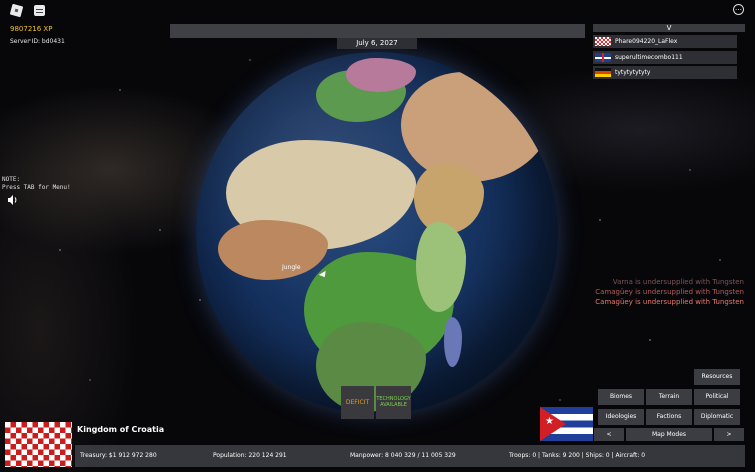  I want to click on player-entry: Phare094220_LaFlex, so click(665, 41).